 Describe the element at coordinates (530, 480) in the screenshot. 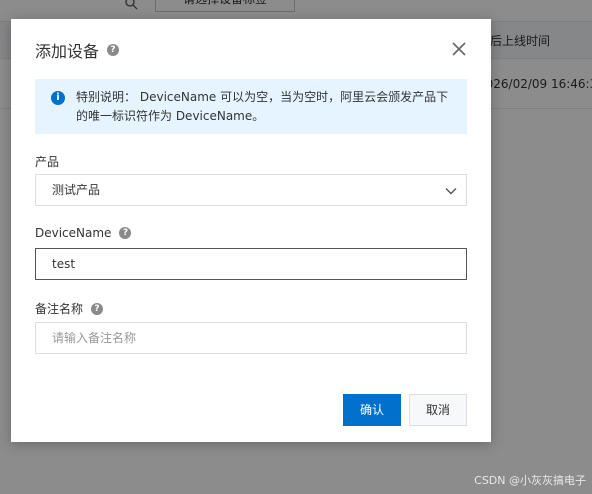

I see `watermark: CSDN @小灰灰搞电子` at that location.